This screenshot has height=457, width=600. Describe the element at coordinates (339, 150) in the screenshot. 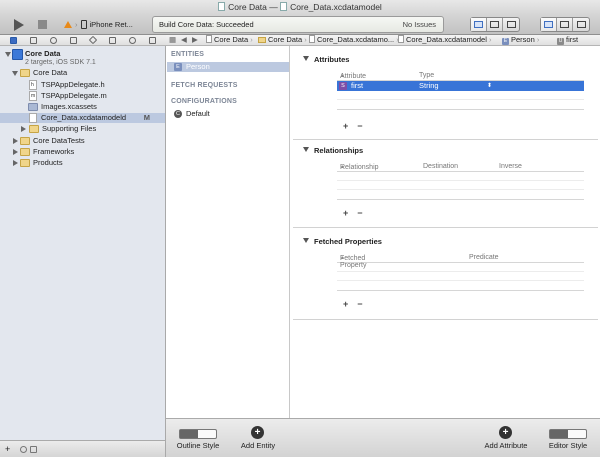

I see `section-title: Relationships` at that location.